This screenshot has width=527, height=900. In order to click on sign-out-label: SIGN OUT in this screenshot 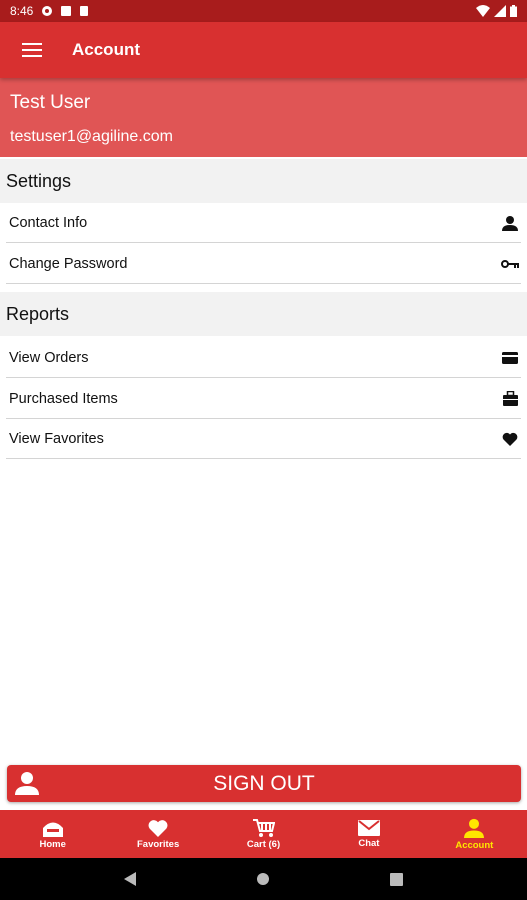, I will do `click(264, 783)`.